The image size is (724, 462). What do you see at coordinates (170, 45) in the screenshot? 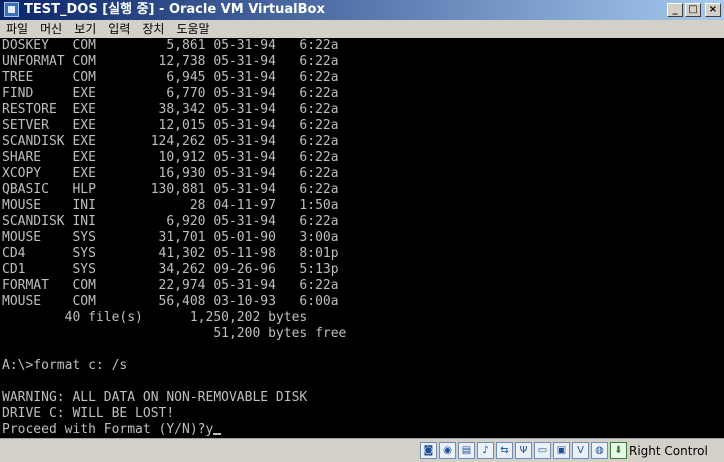
I see `terminal-line: DOSKEY COM 5,861 05-31-94 6:22a` at bounding box center [170, 45].